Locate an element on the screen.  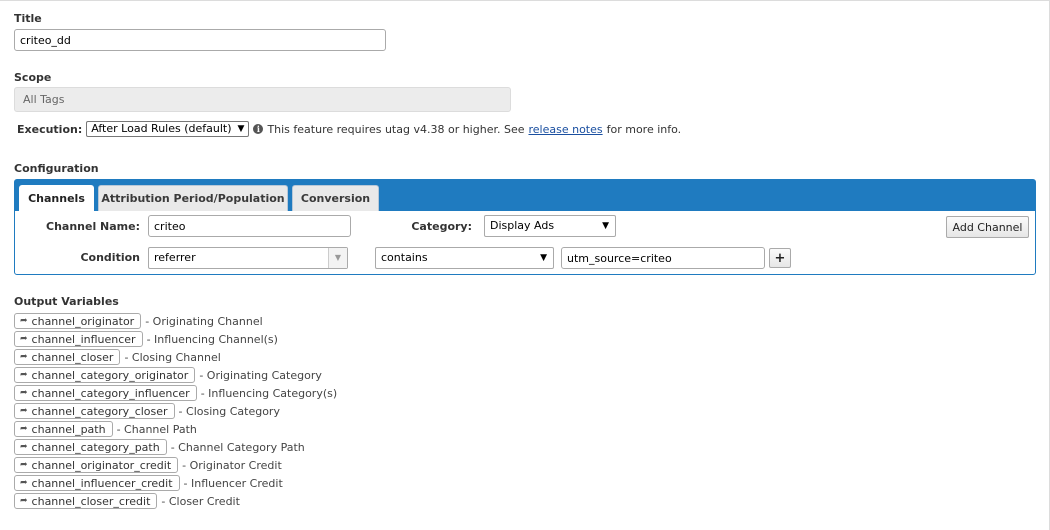
variable-name: channel_influencer_credit is located at coordinates (102, 483).